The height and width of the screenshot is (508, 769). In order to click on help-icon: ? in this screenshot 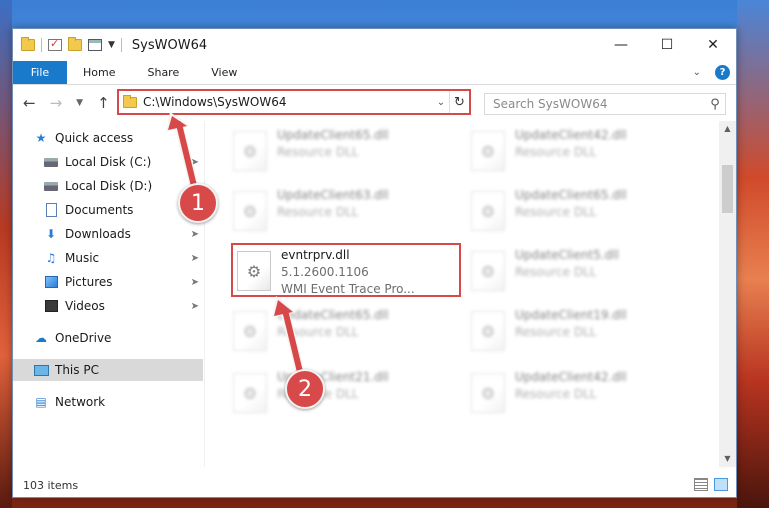, I will do `click(722, 72)`.